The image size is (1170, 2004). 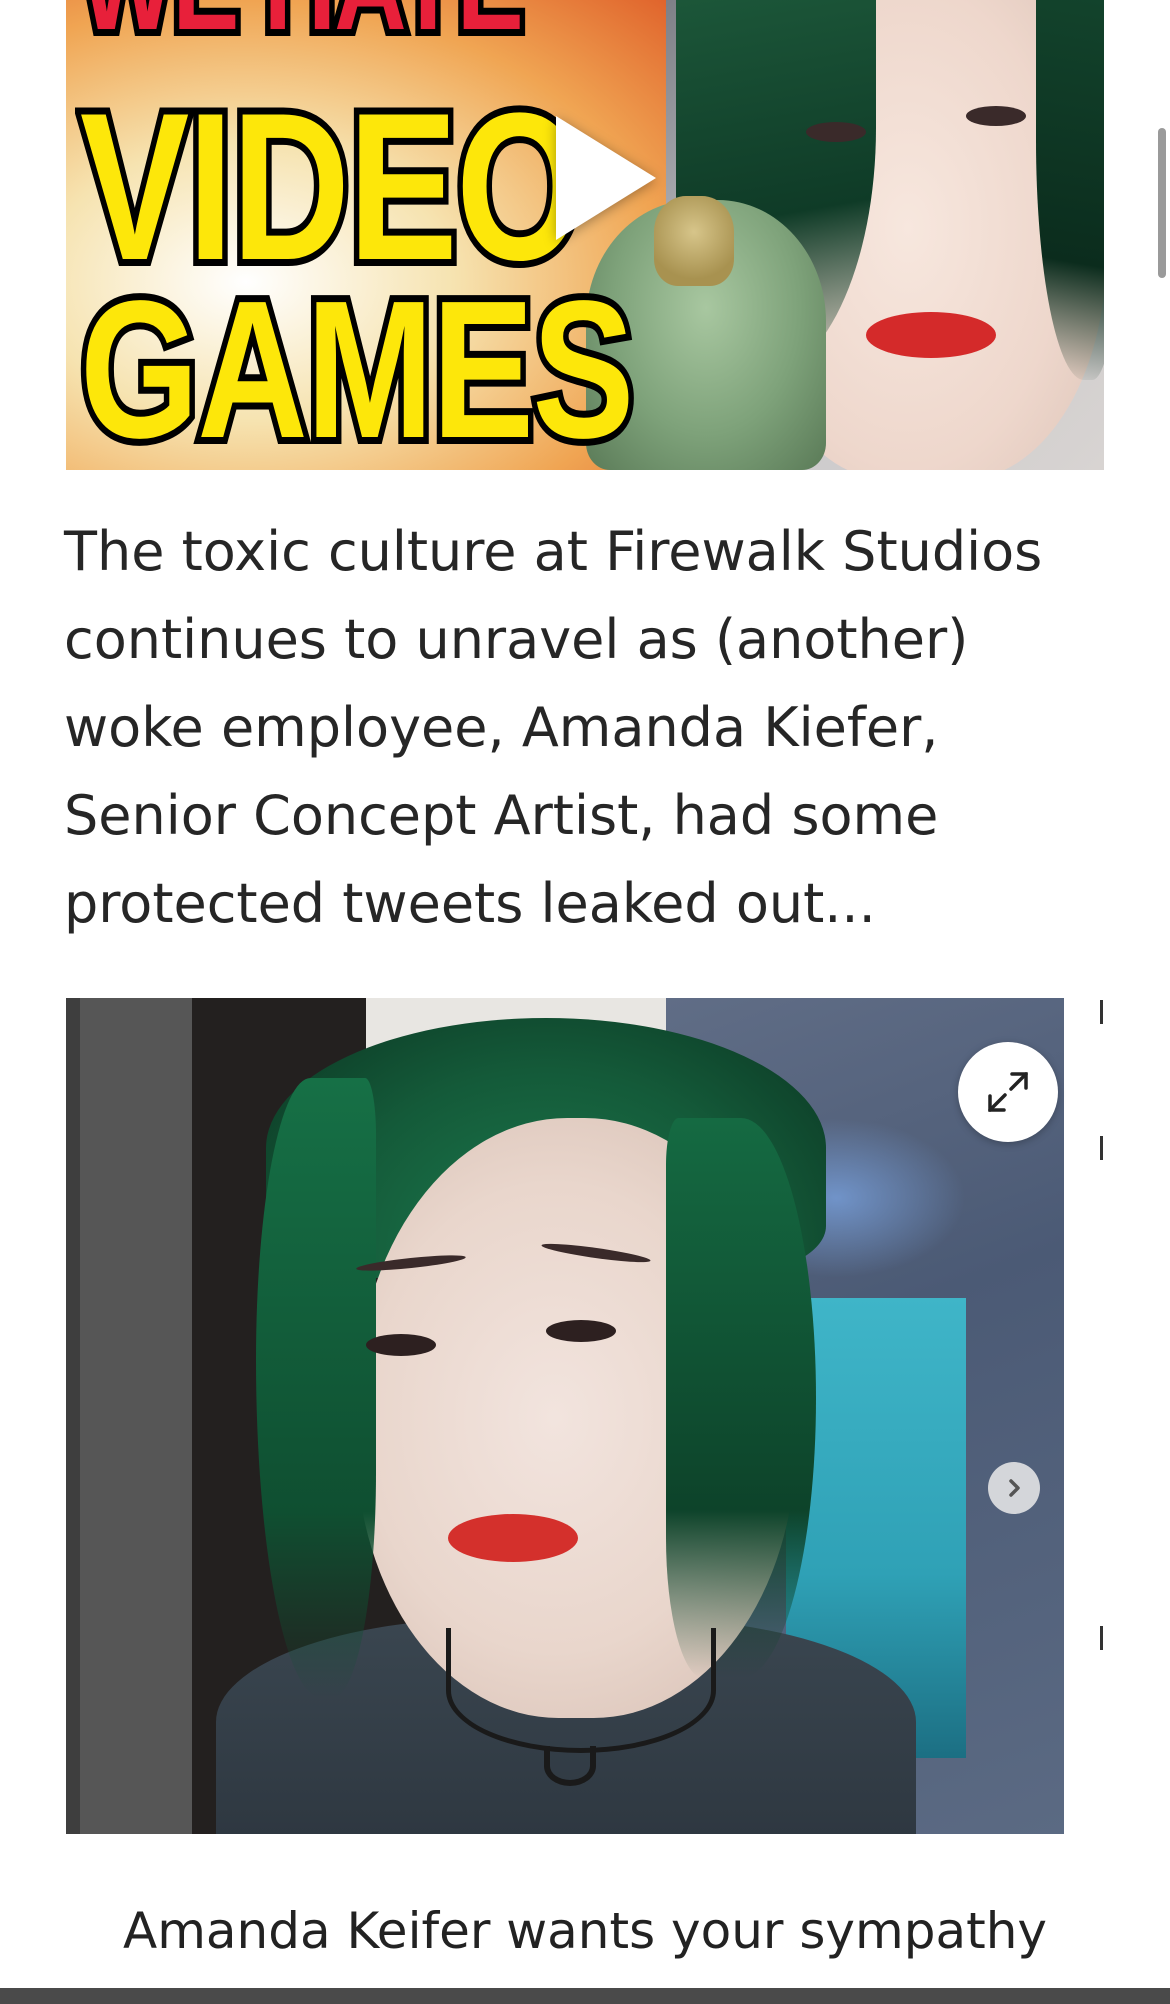 What do you see at coordinates (581, 1690) in the screenshot?
I see `photo-choker` at bounding box center [581, 1690].